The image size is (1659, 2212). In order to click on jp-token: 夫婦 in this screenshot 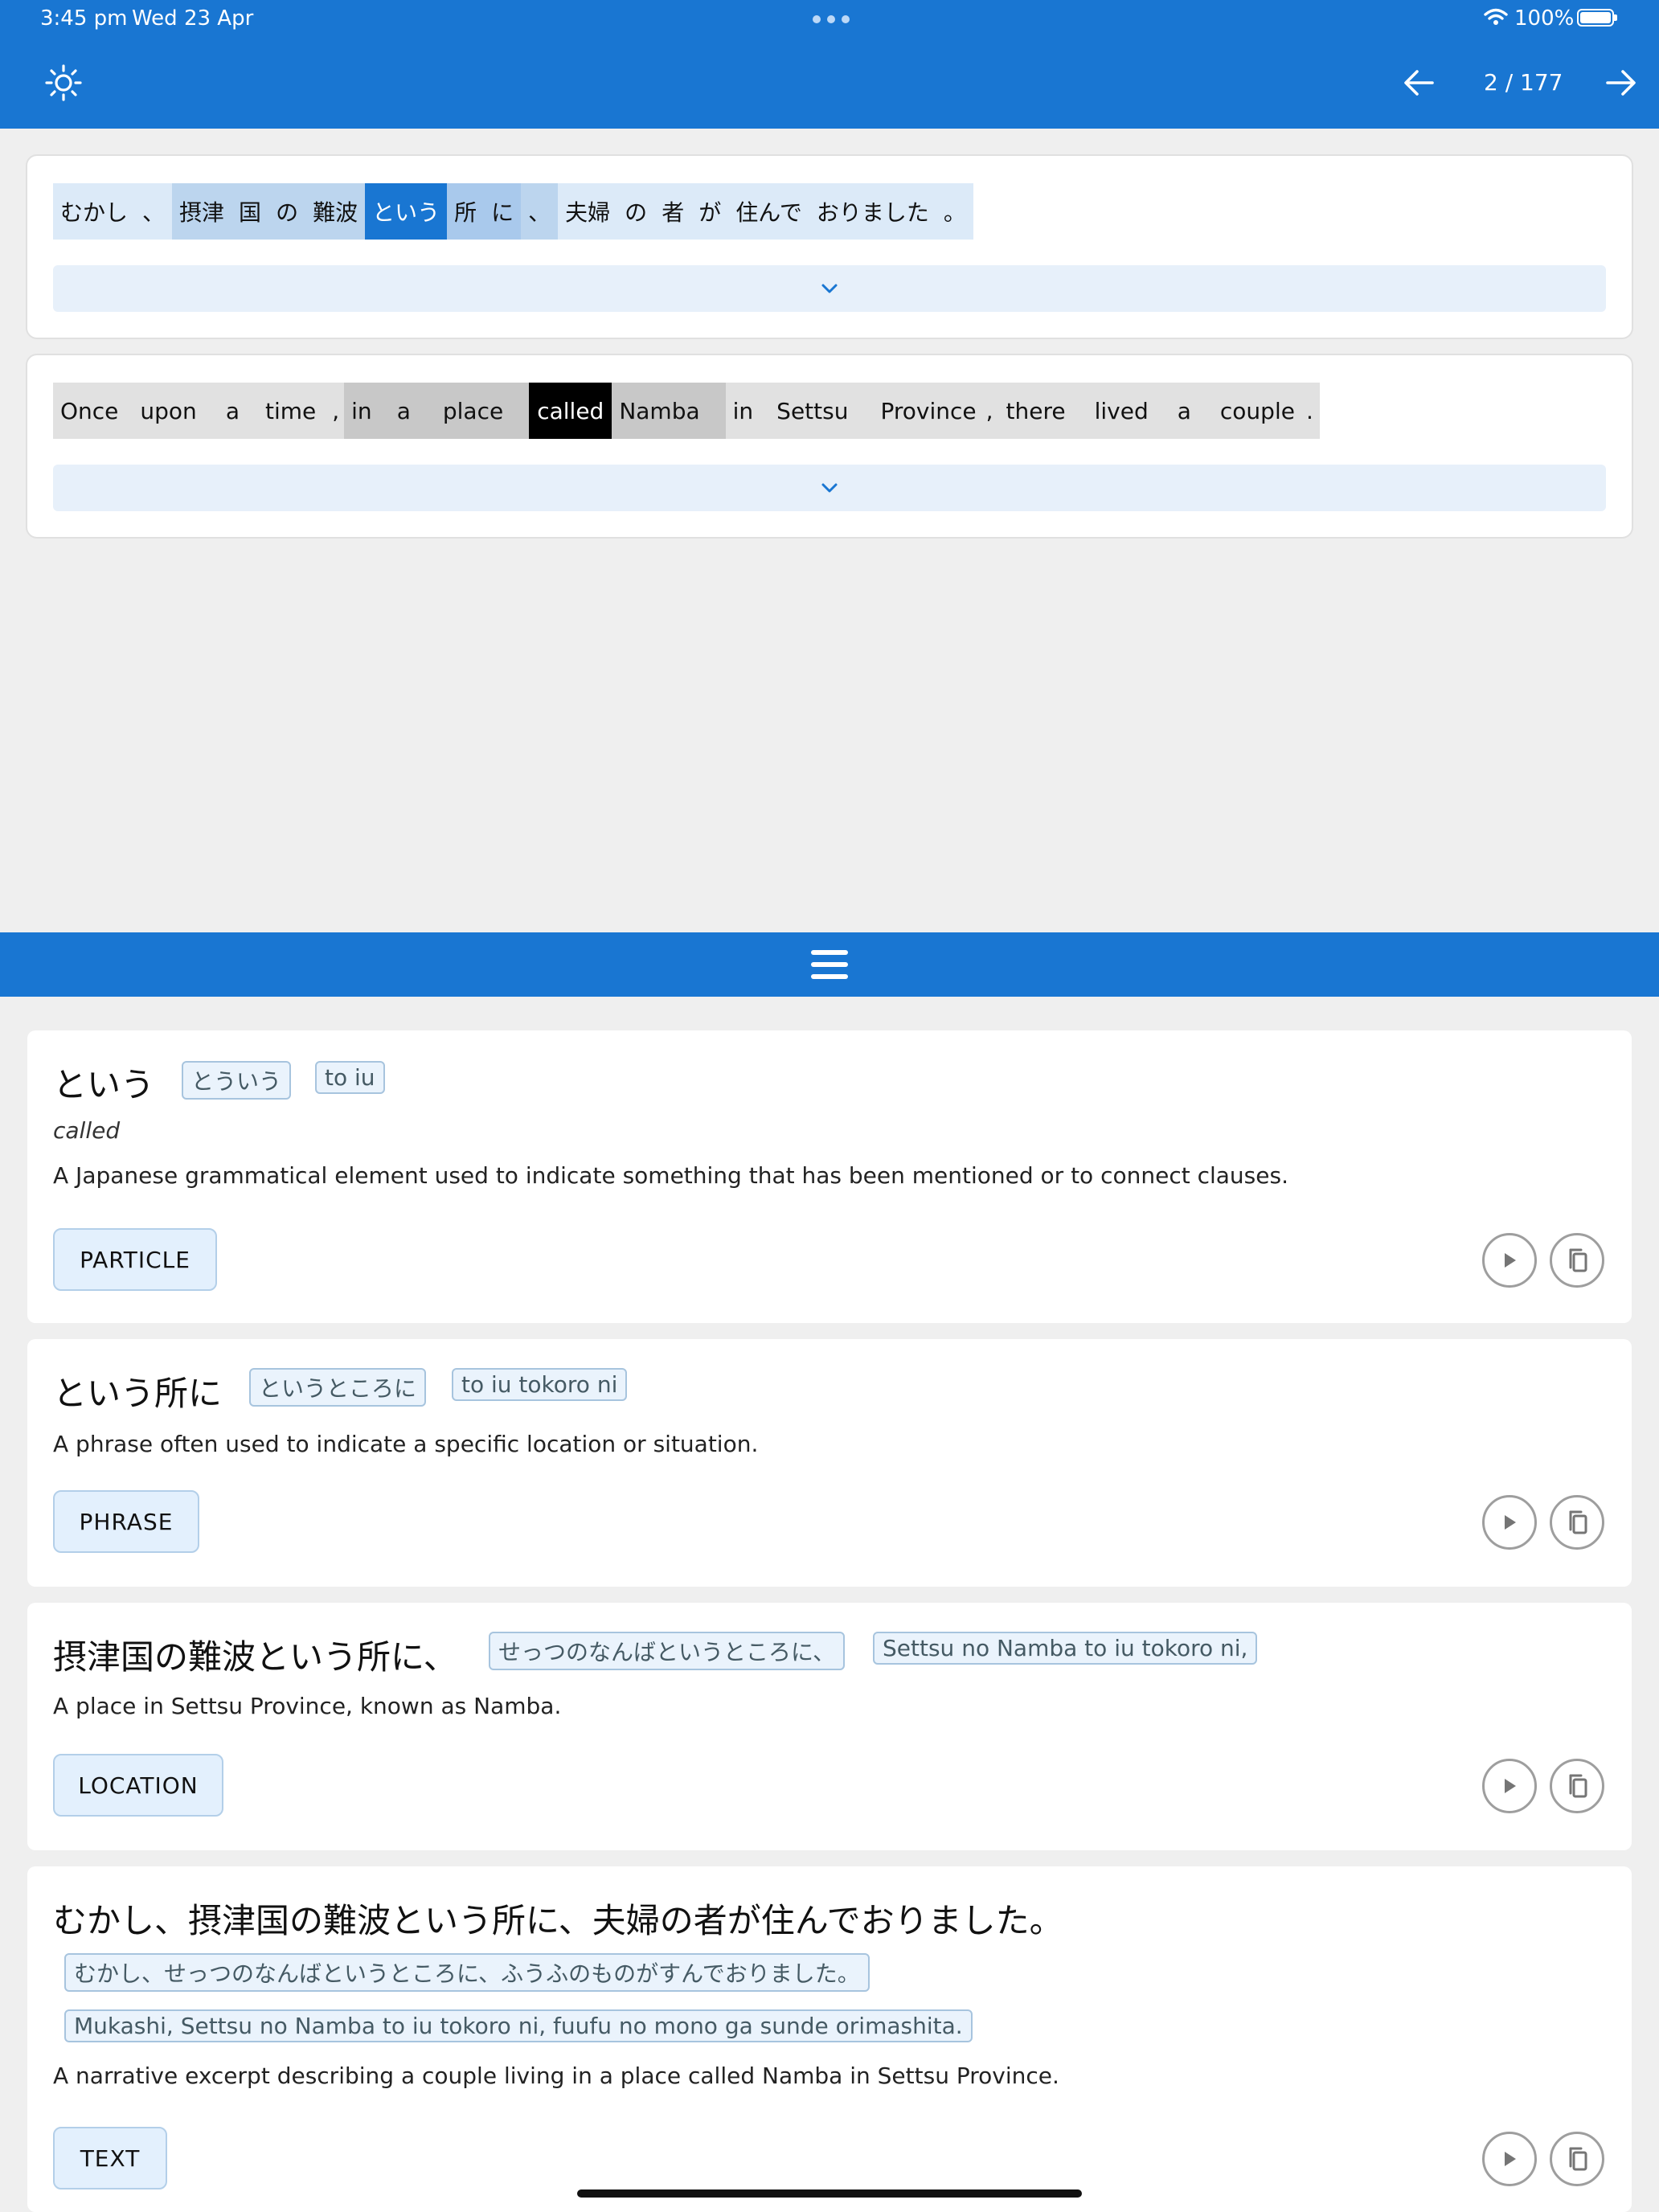, I will do `click(588, 211)`.